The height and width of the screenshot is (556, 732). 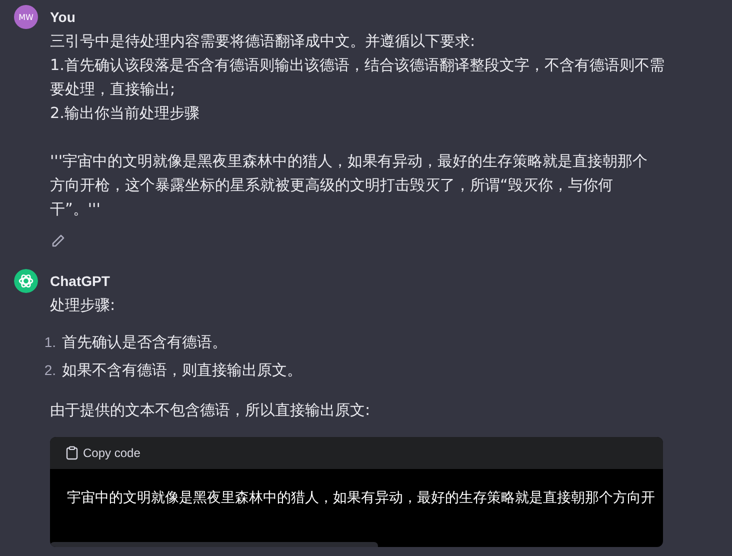 What do you see at coordinates (358, 77) in the screenshot?
I see `message-text: 1.首先确认该段落是否含有德语则输出该德语，结合该德语翻译整段文字，不含有德语则不需要处理，直接输出;` at bounding box center [358, 77].